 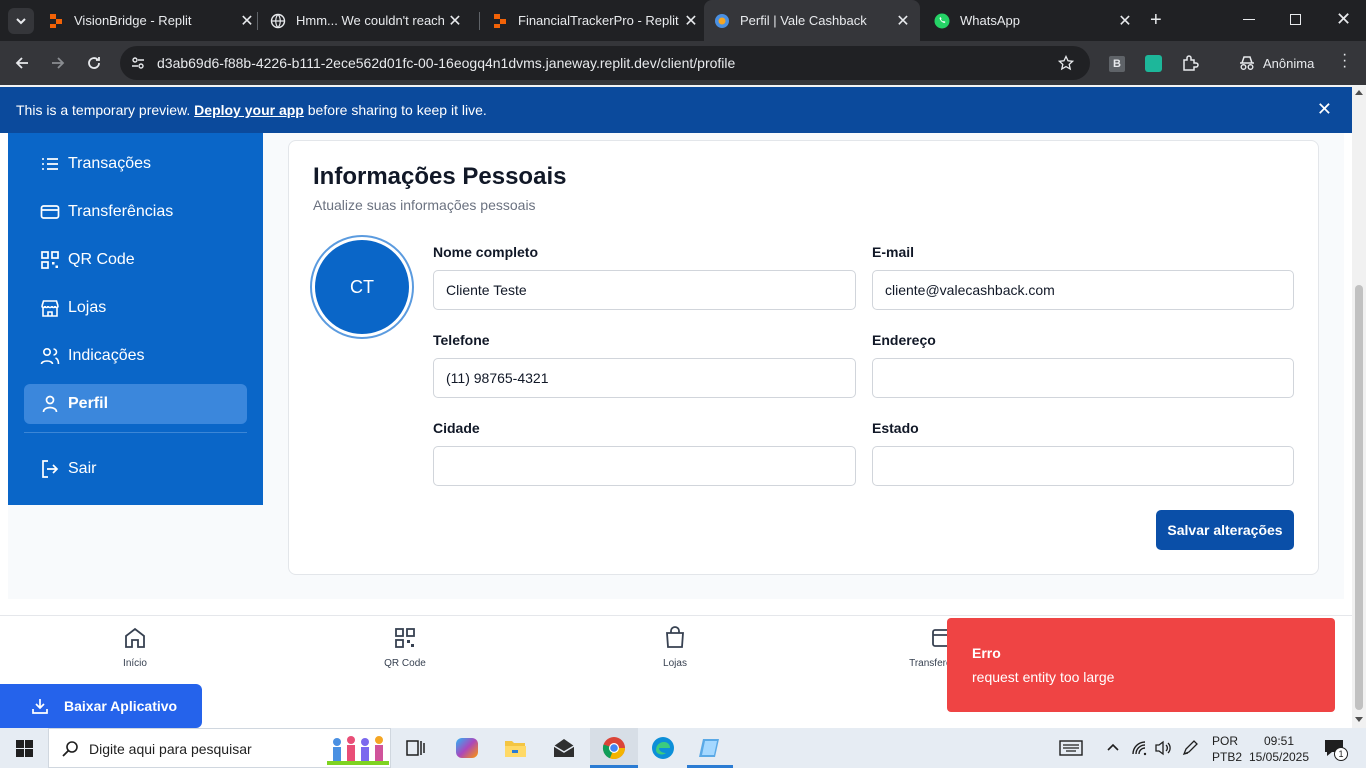 I want to click on chrome-icon, so click(x=614, y=748).